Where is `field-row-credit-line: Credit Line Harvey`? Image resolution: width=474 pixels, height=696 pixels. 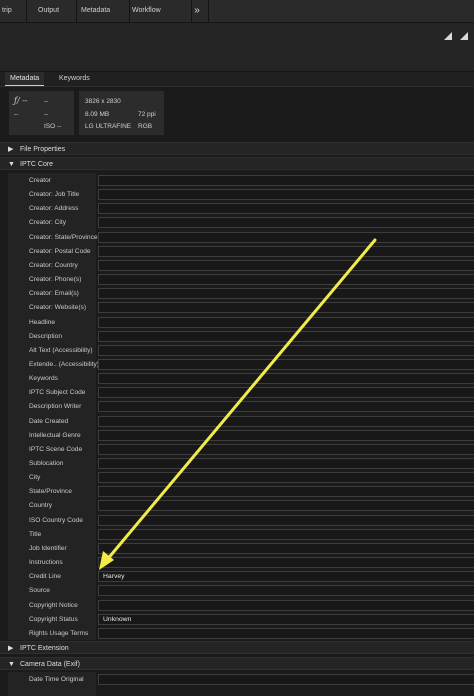 field-row-credit-line: Credit Line Harvey is located at coordinates (237, 577).